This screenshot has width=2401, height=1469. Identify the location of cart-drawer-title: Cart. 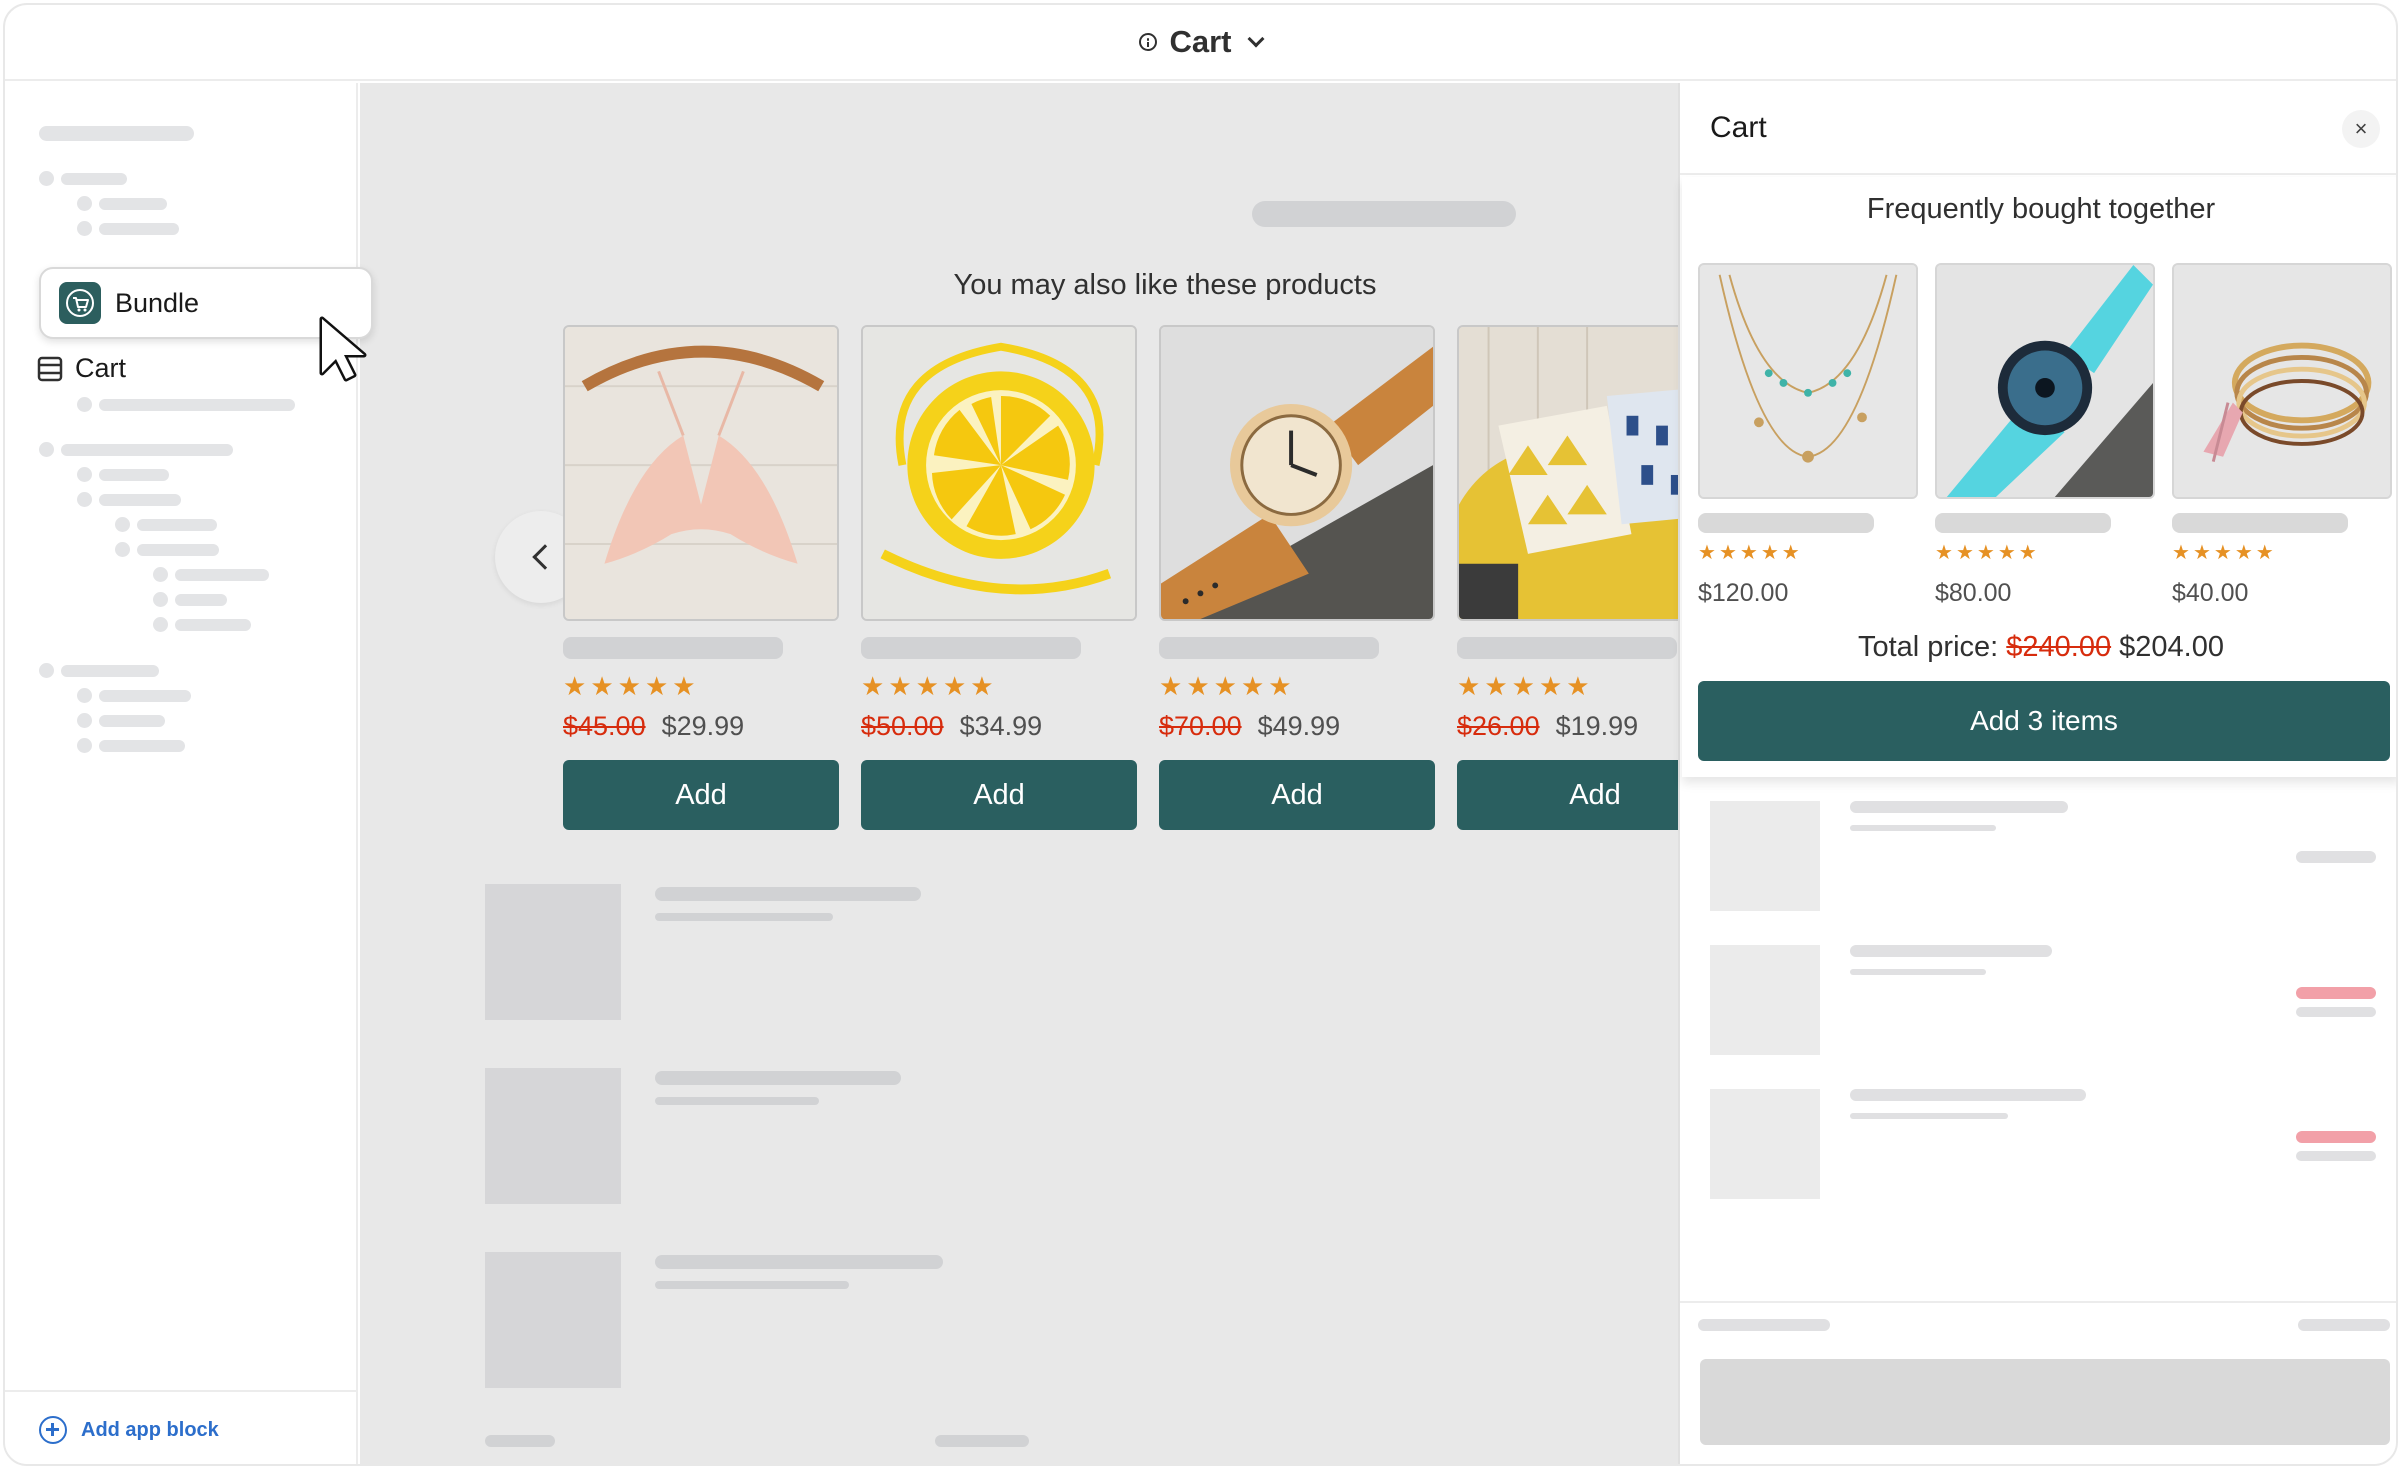
(1738, 127).